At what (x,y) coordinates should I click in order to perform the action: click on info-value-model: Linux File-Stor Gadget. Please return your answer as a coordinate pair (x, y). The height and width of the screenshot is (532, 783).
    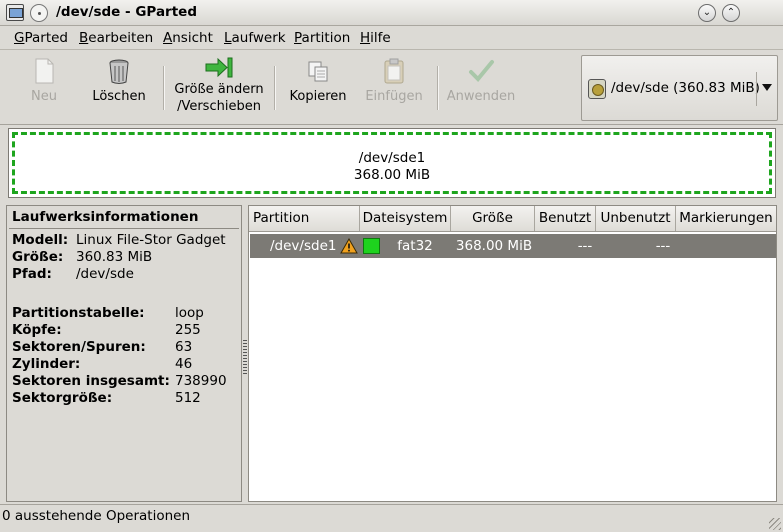
    Looking at the image, I should click on (151, 240).